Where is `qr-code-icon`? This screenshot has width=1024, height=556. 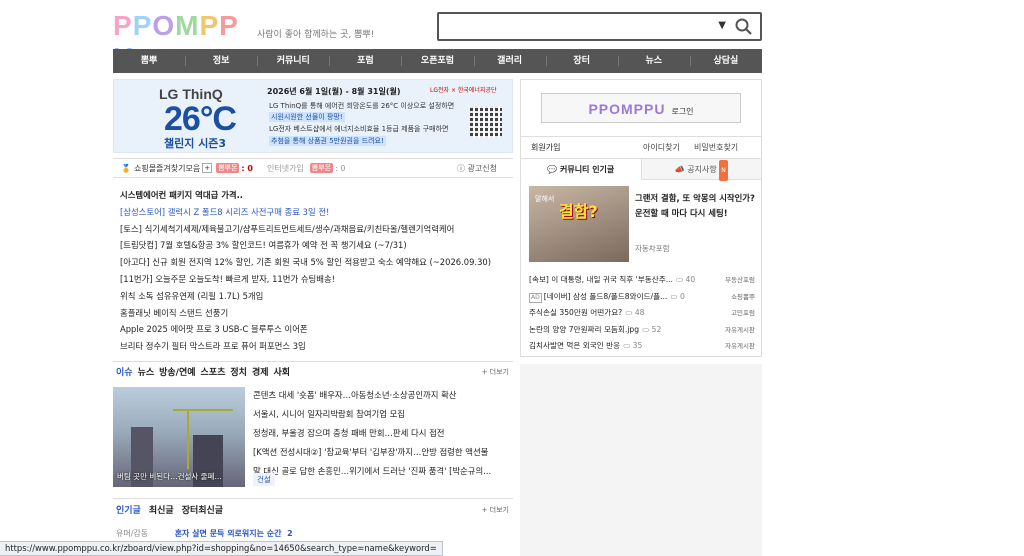 qr-code-icon is located at coordinates (486, 122).